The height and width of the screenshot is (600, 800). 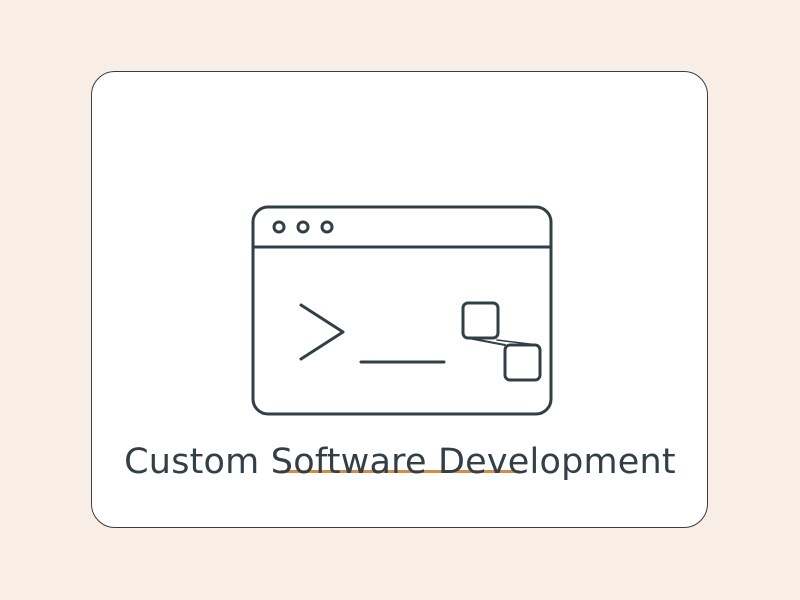 I want to click on terminal-prompt-icon, so click(x=372, y=333).